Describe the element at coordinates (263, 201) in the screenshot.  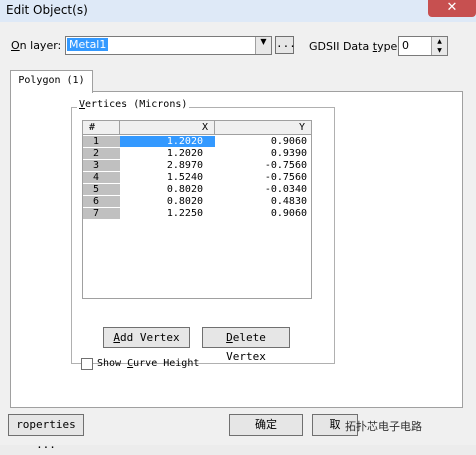
I see `y-cell: 0.4830` at that location.